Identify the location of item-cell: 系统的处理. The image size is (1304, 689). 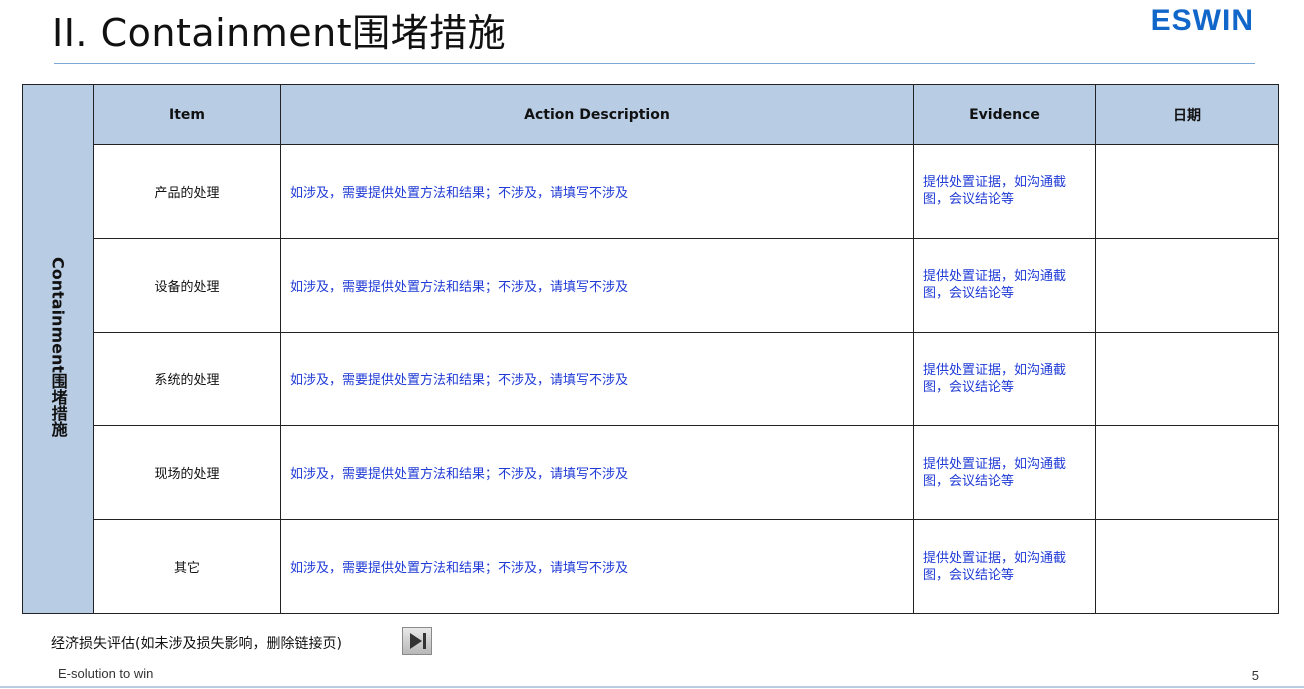
(187, 379).